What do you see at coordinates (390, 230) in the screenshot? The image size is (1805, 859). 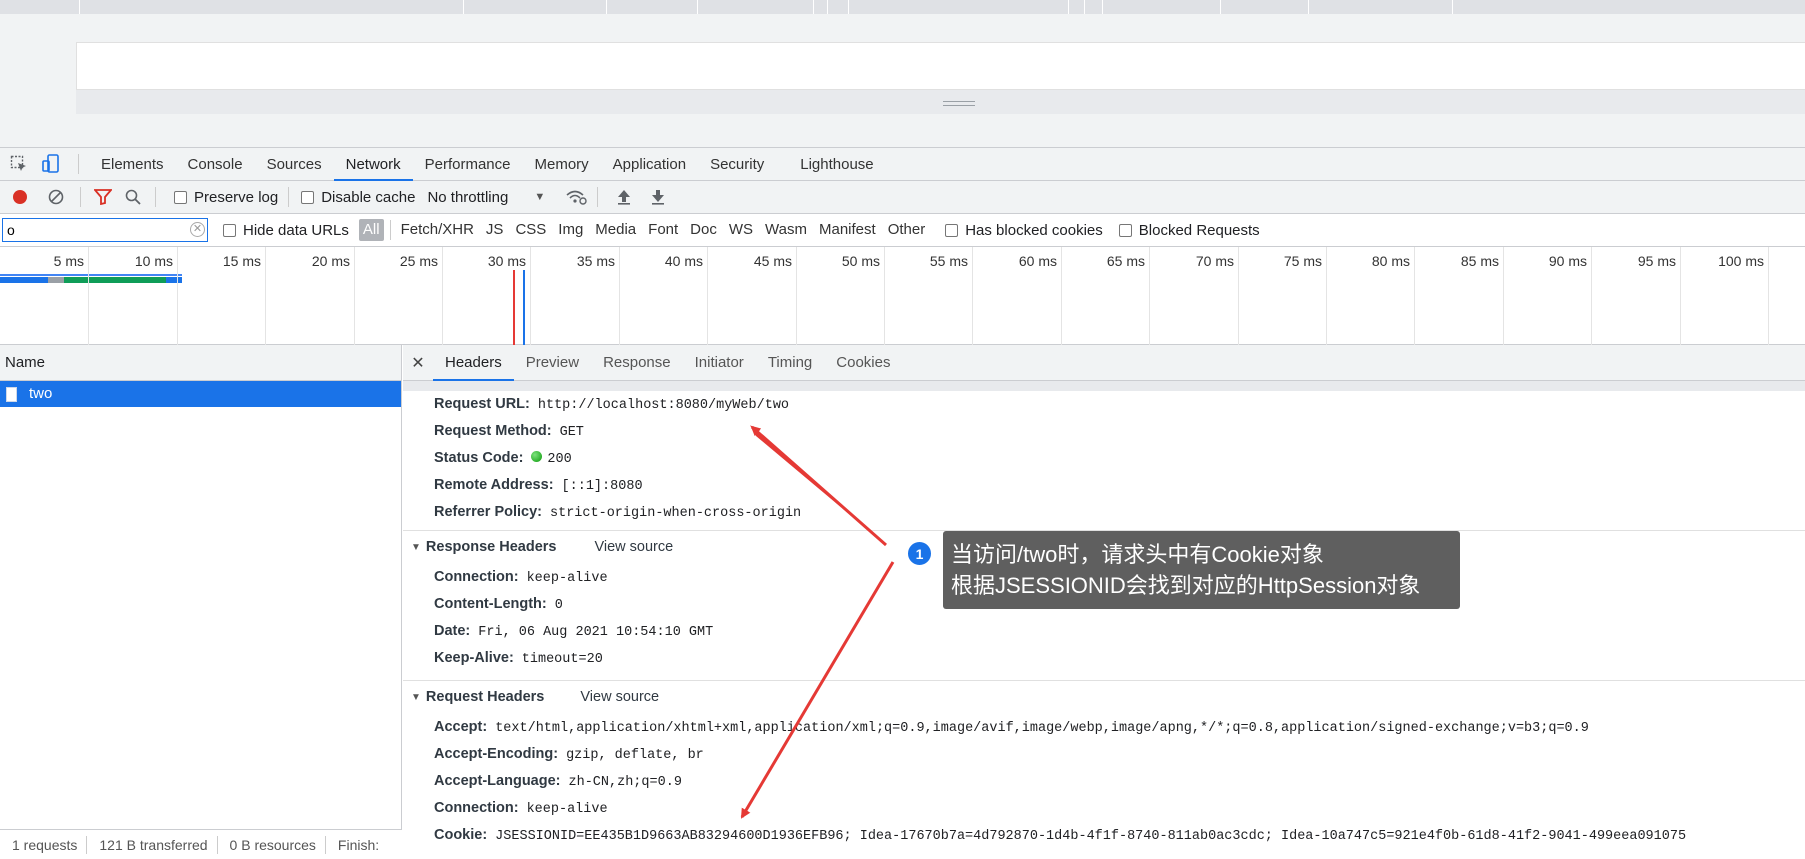 I see `filter-separator` at bounding box center [390, 230].